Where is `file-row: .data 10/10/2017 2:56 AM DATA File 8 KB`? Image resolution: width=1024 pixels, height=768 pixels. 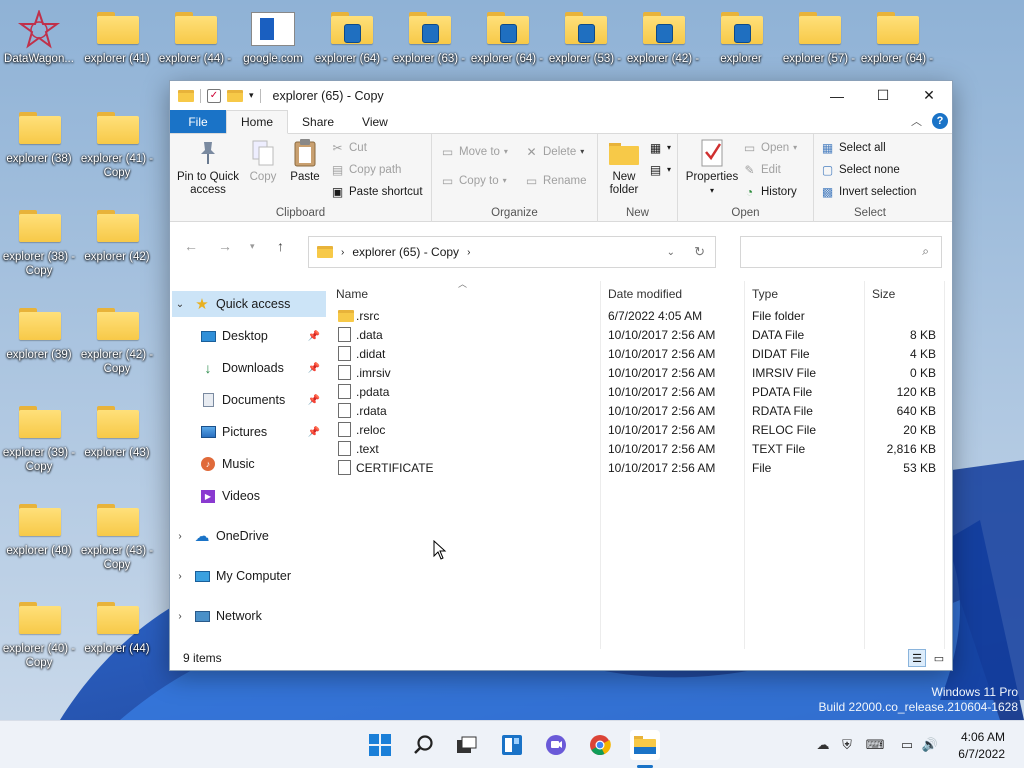
file-row: .data 10/10/2017 2:56 AM DATA File 8 KB is located at coordinates (640, 334).